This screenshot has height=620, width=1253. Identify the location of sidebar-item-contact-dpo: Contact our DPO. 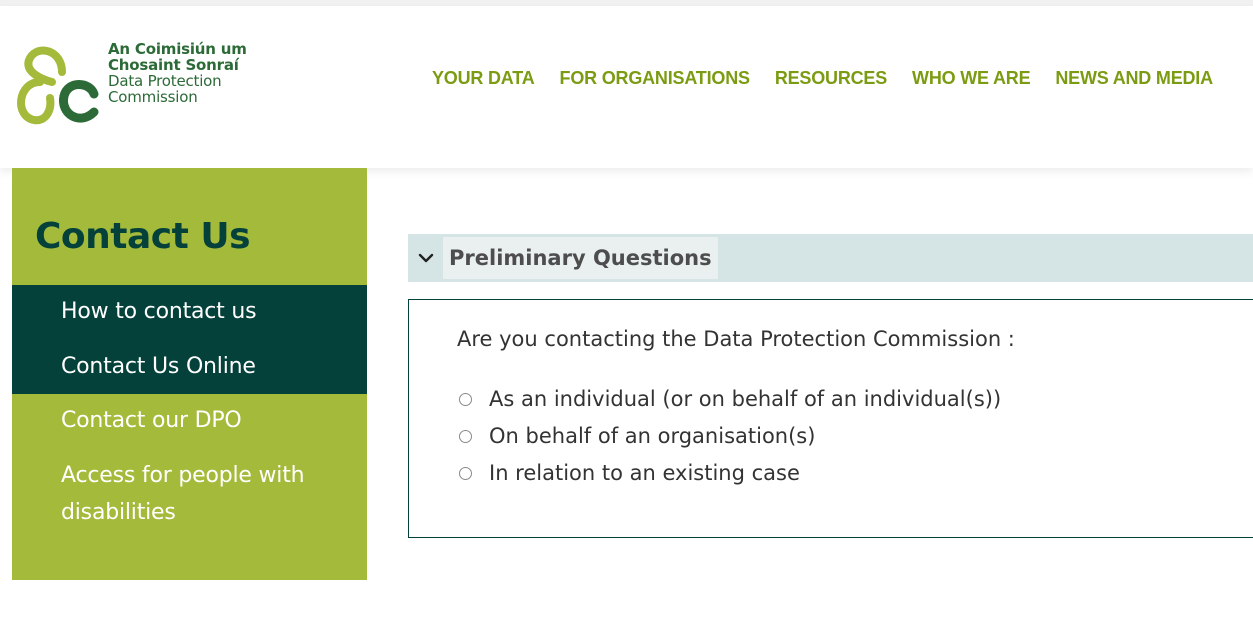
(151, 421).